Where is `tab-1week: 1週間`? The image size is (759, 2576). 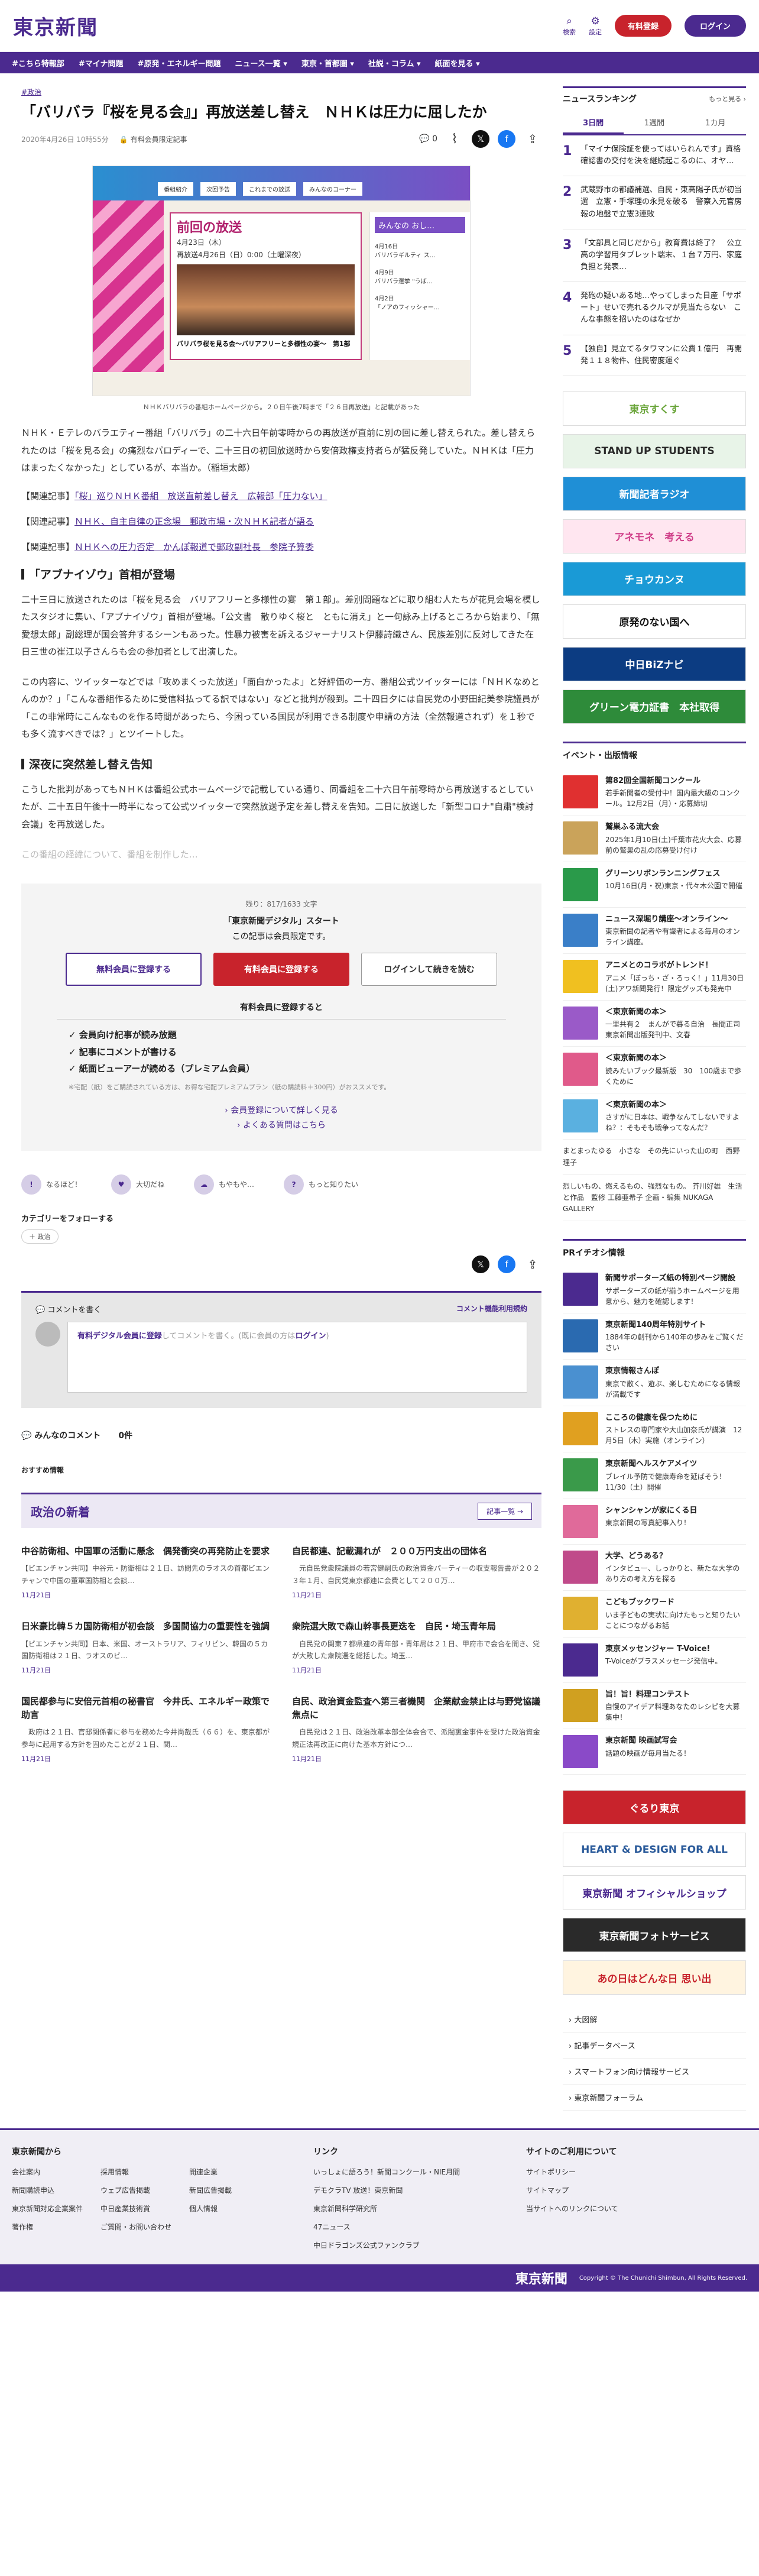 tab-1week: 1週間 is located at coordinates (654, 123).